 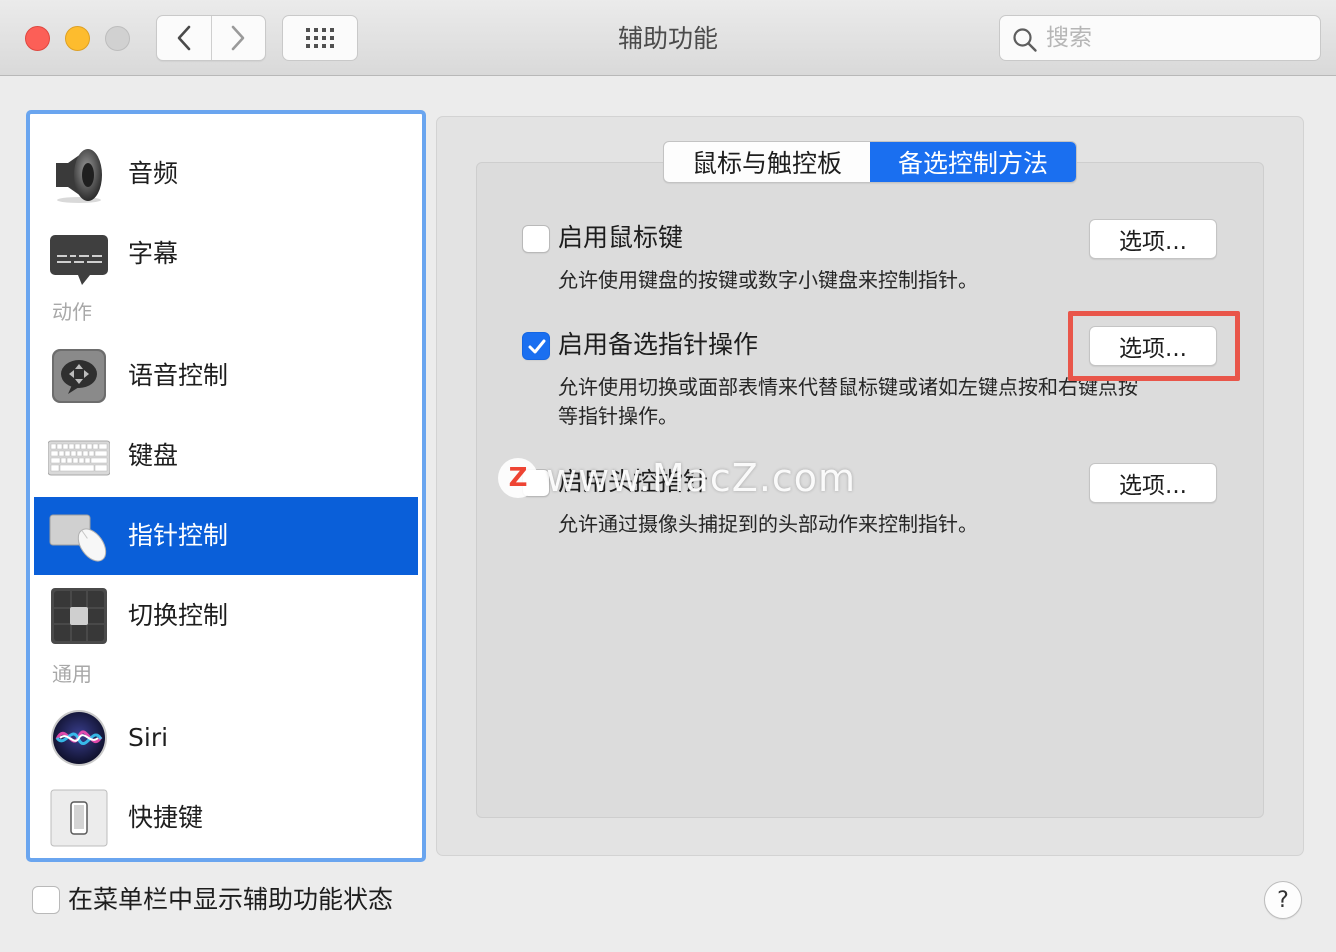 I want to click on option-title: 启用备选指针操作, so click(x=658, y=344).